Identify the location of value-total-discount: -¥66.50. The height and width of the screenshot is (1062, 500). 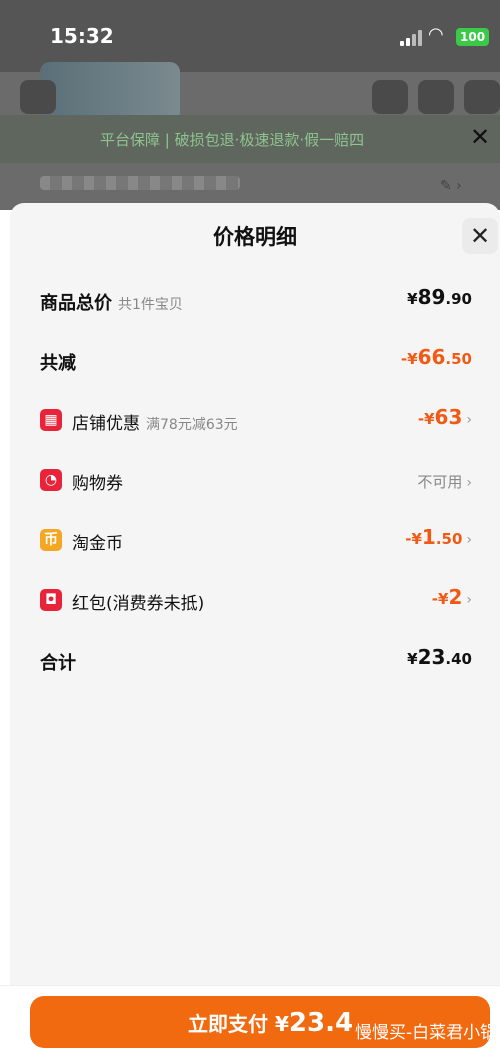
(436, 357).